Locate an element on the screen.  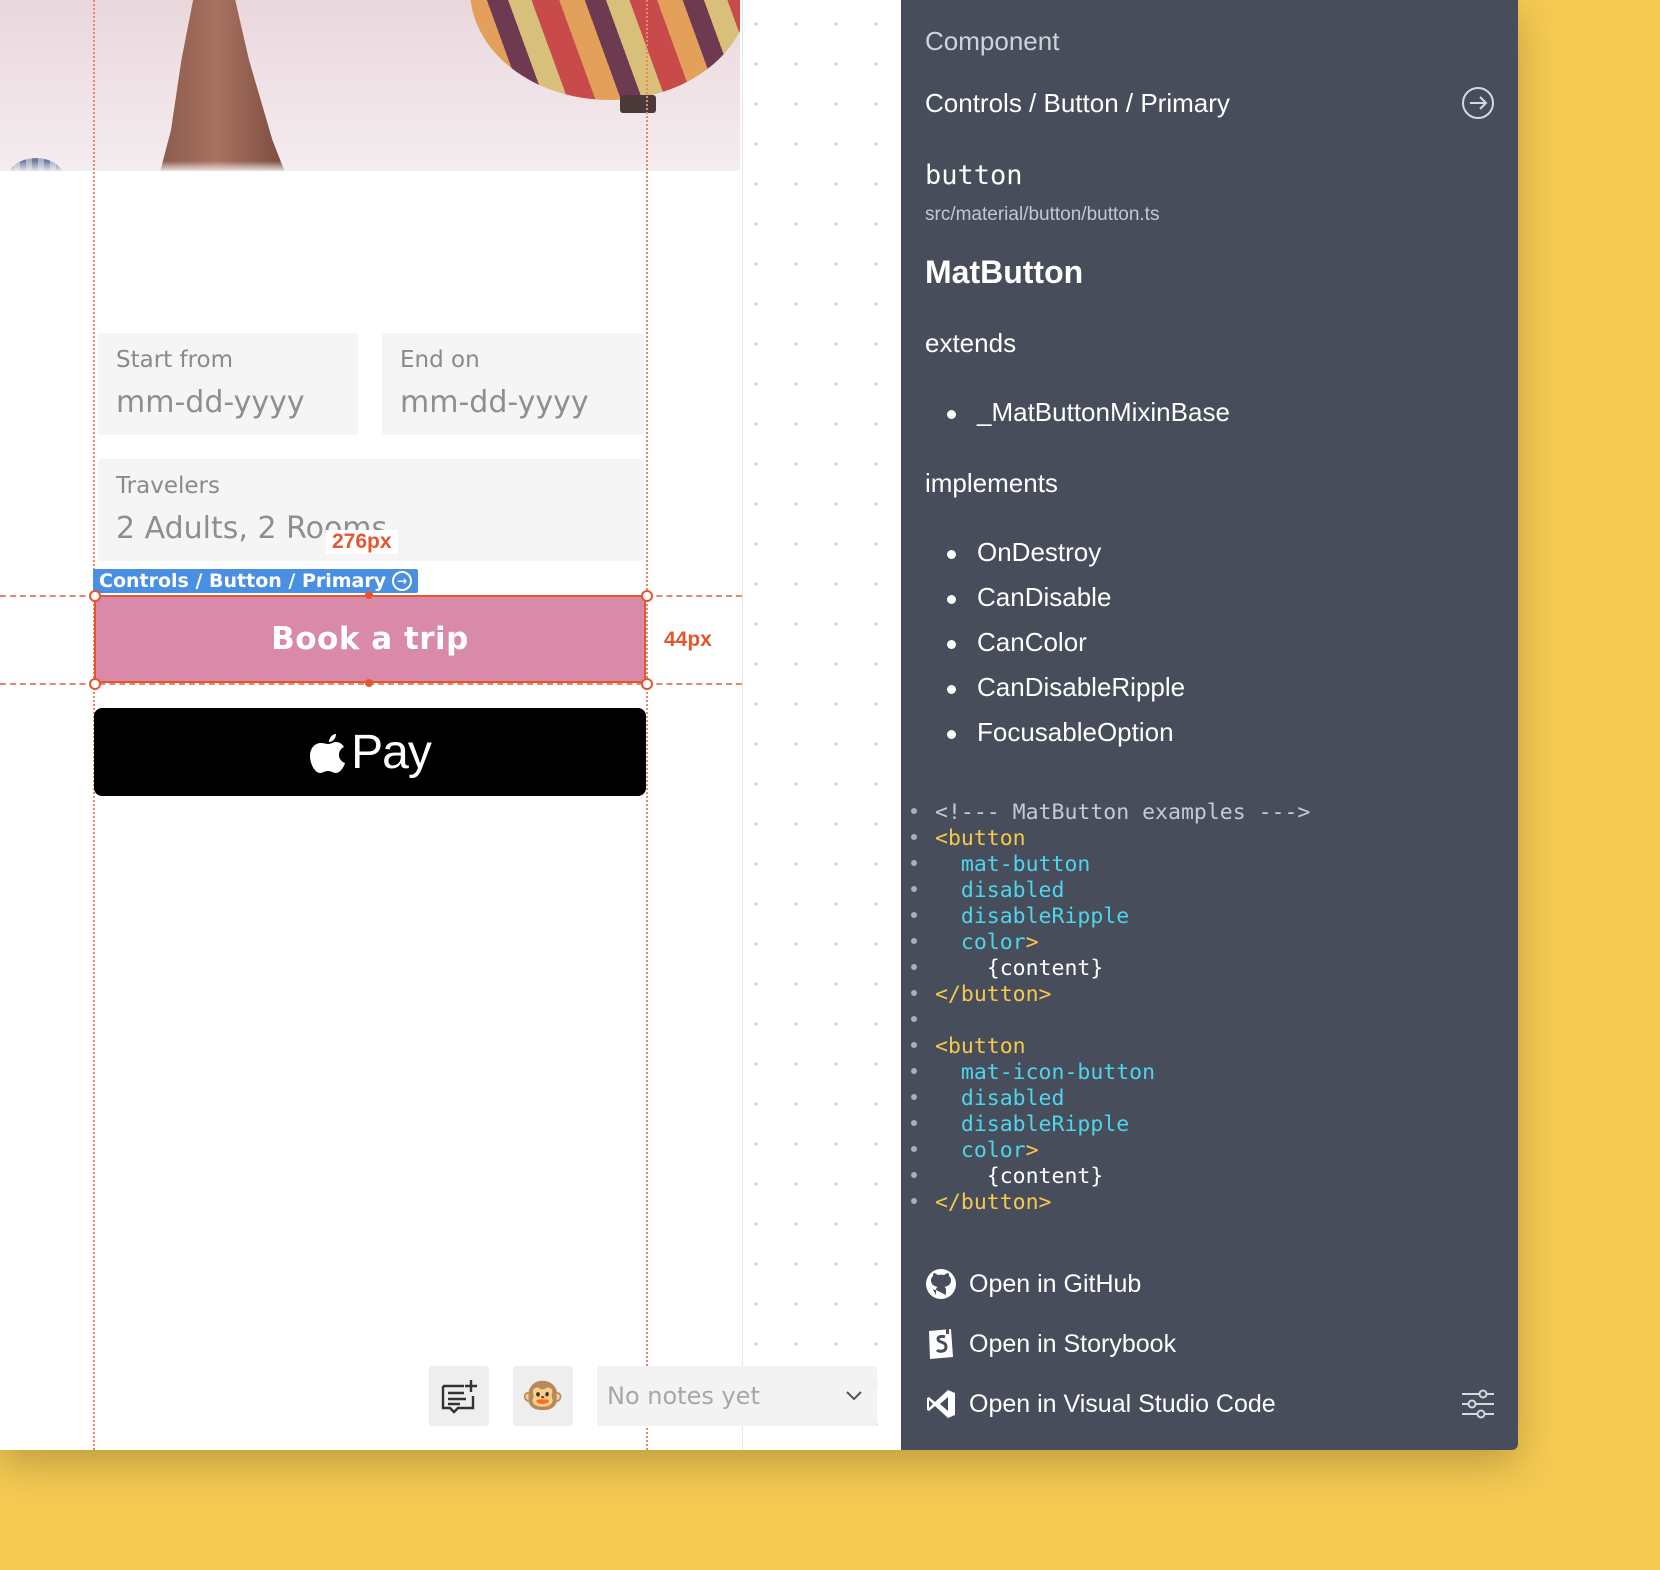
list-item: CanDisable is located at coordinates (1055, 597).